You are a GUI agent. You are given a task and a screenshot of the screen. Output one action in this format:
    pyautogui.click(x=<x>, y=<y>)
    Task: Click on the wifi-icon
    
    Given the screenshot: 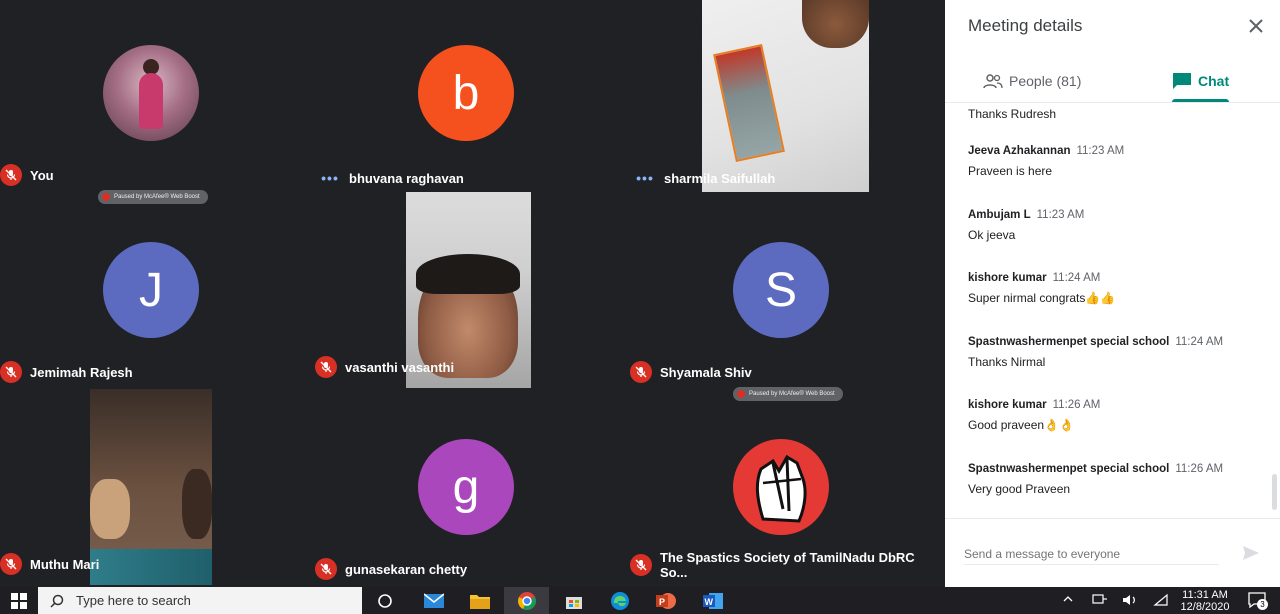 What is the action you would take?
    pyautogui.click(x=1161, y=601)
    